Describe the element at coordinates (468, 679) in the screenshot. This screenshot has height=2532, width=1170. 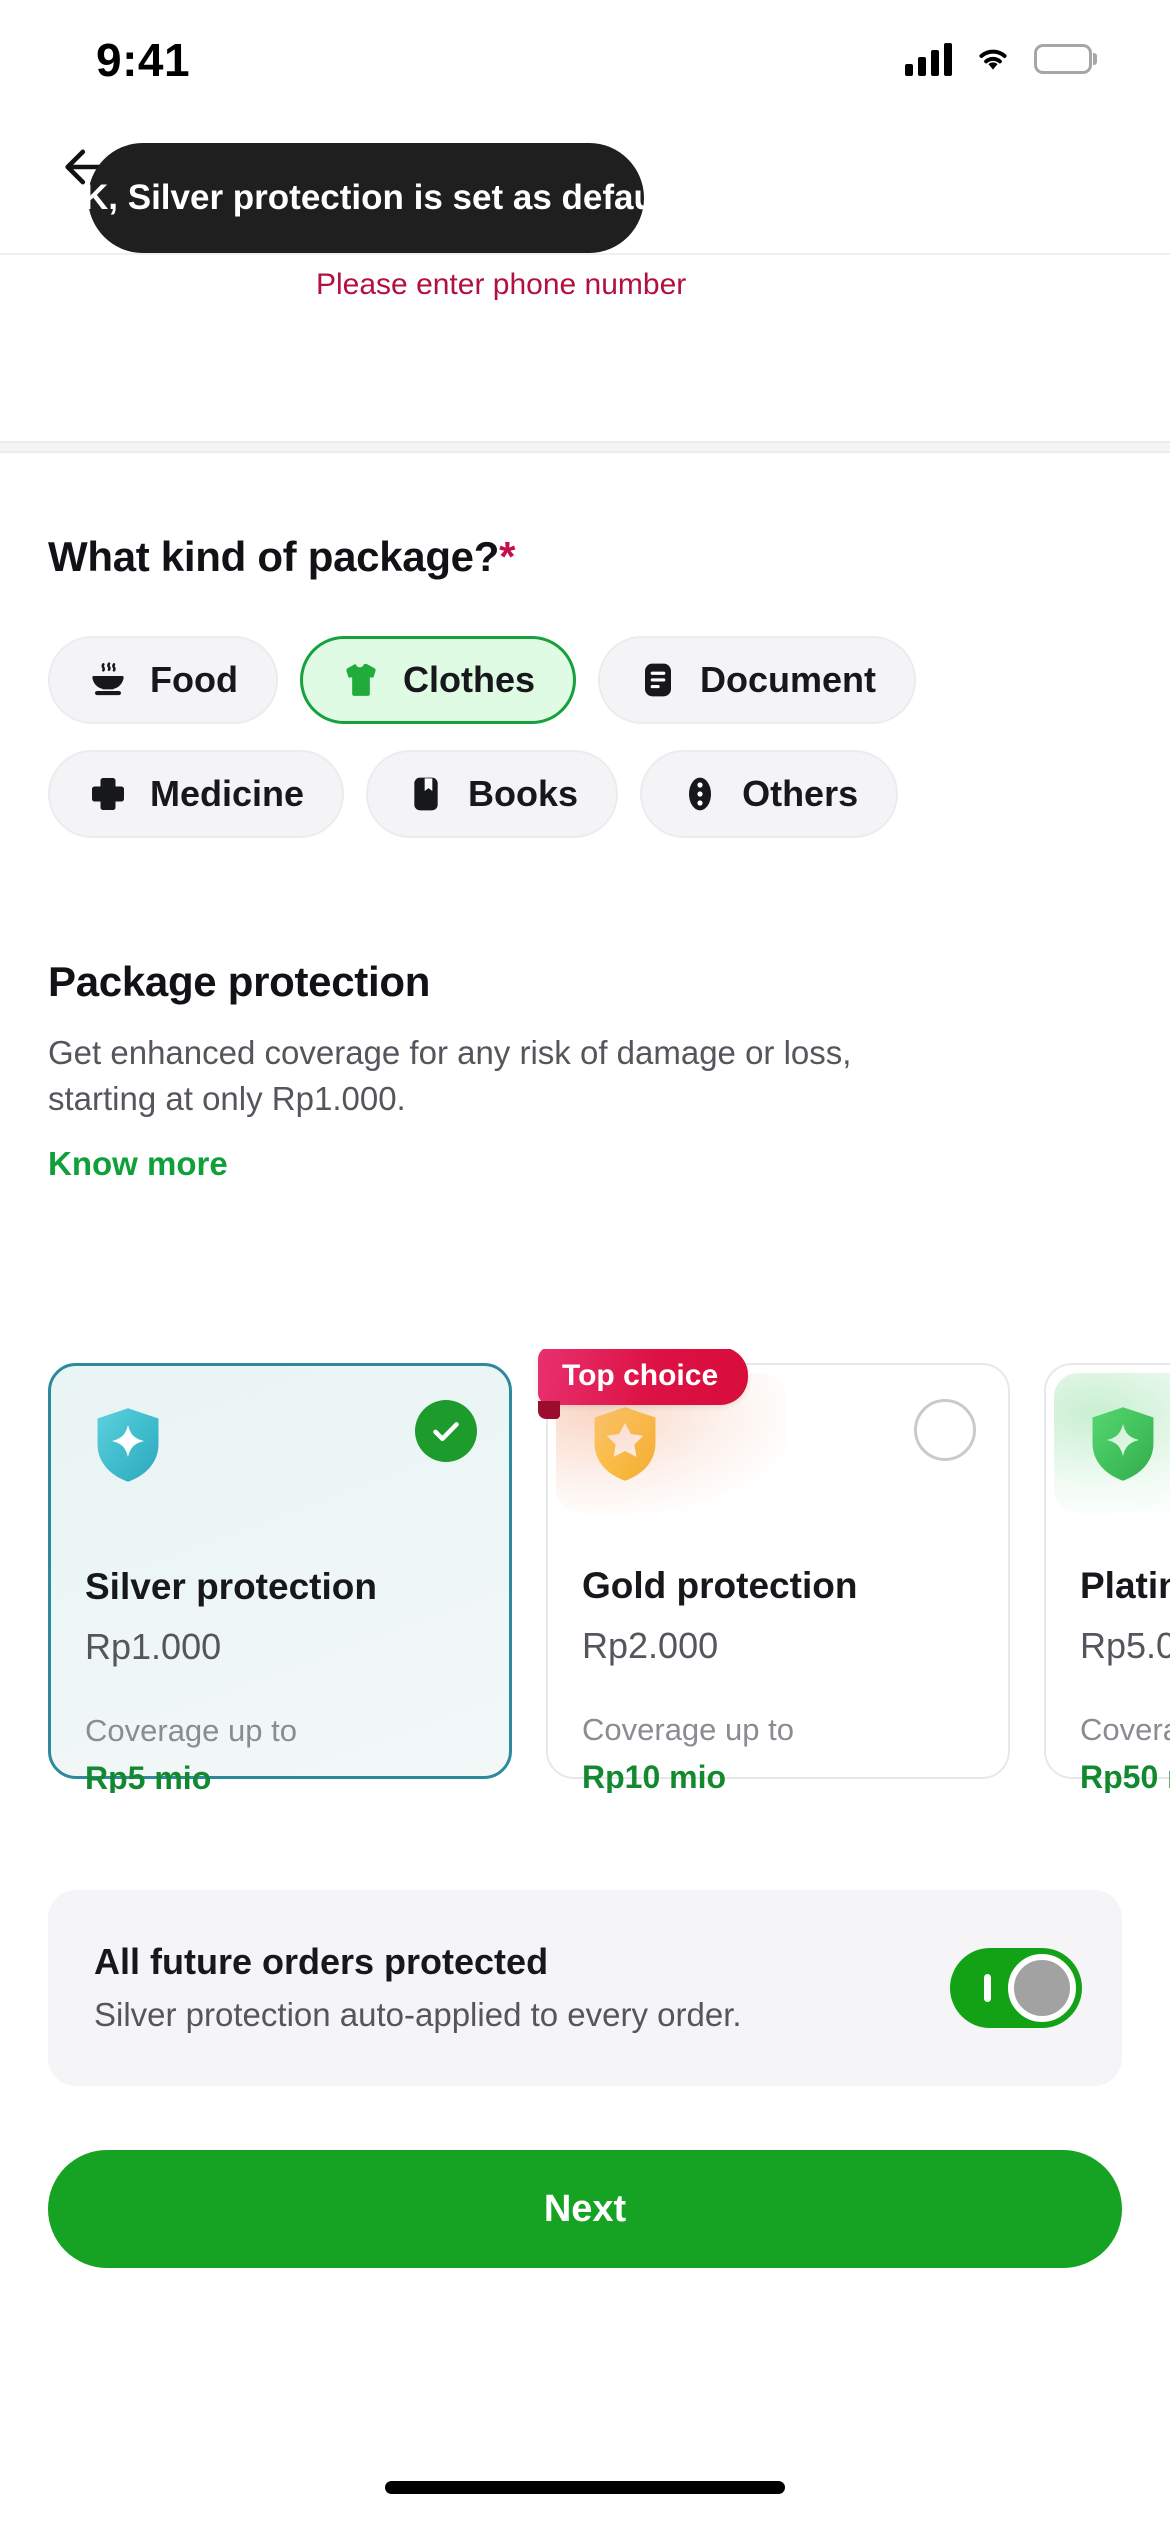
I see `chip-clothes-label: Clothes` at that location.